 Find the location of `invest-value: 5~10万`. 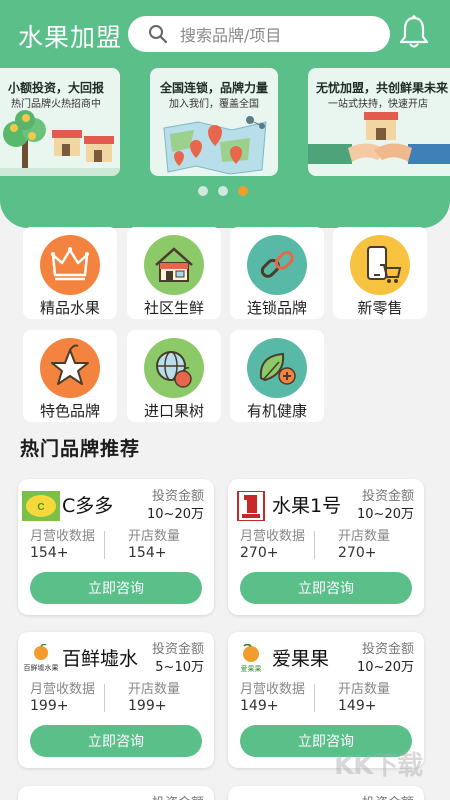

invest-value: 5~10万 is located at coordinates (179, 667).